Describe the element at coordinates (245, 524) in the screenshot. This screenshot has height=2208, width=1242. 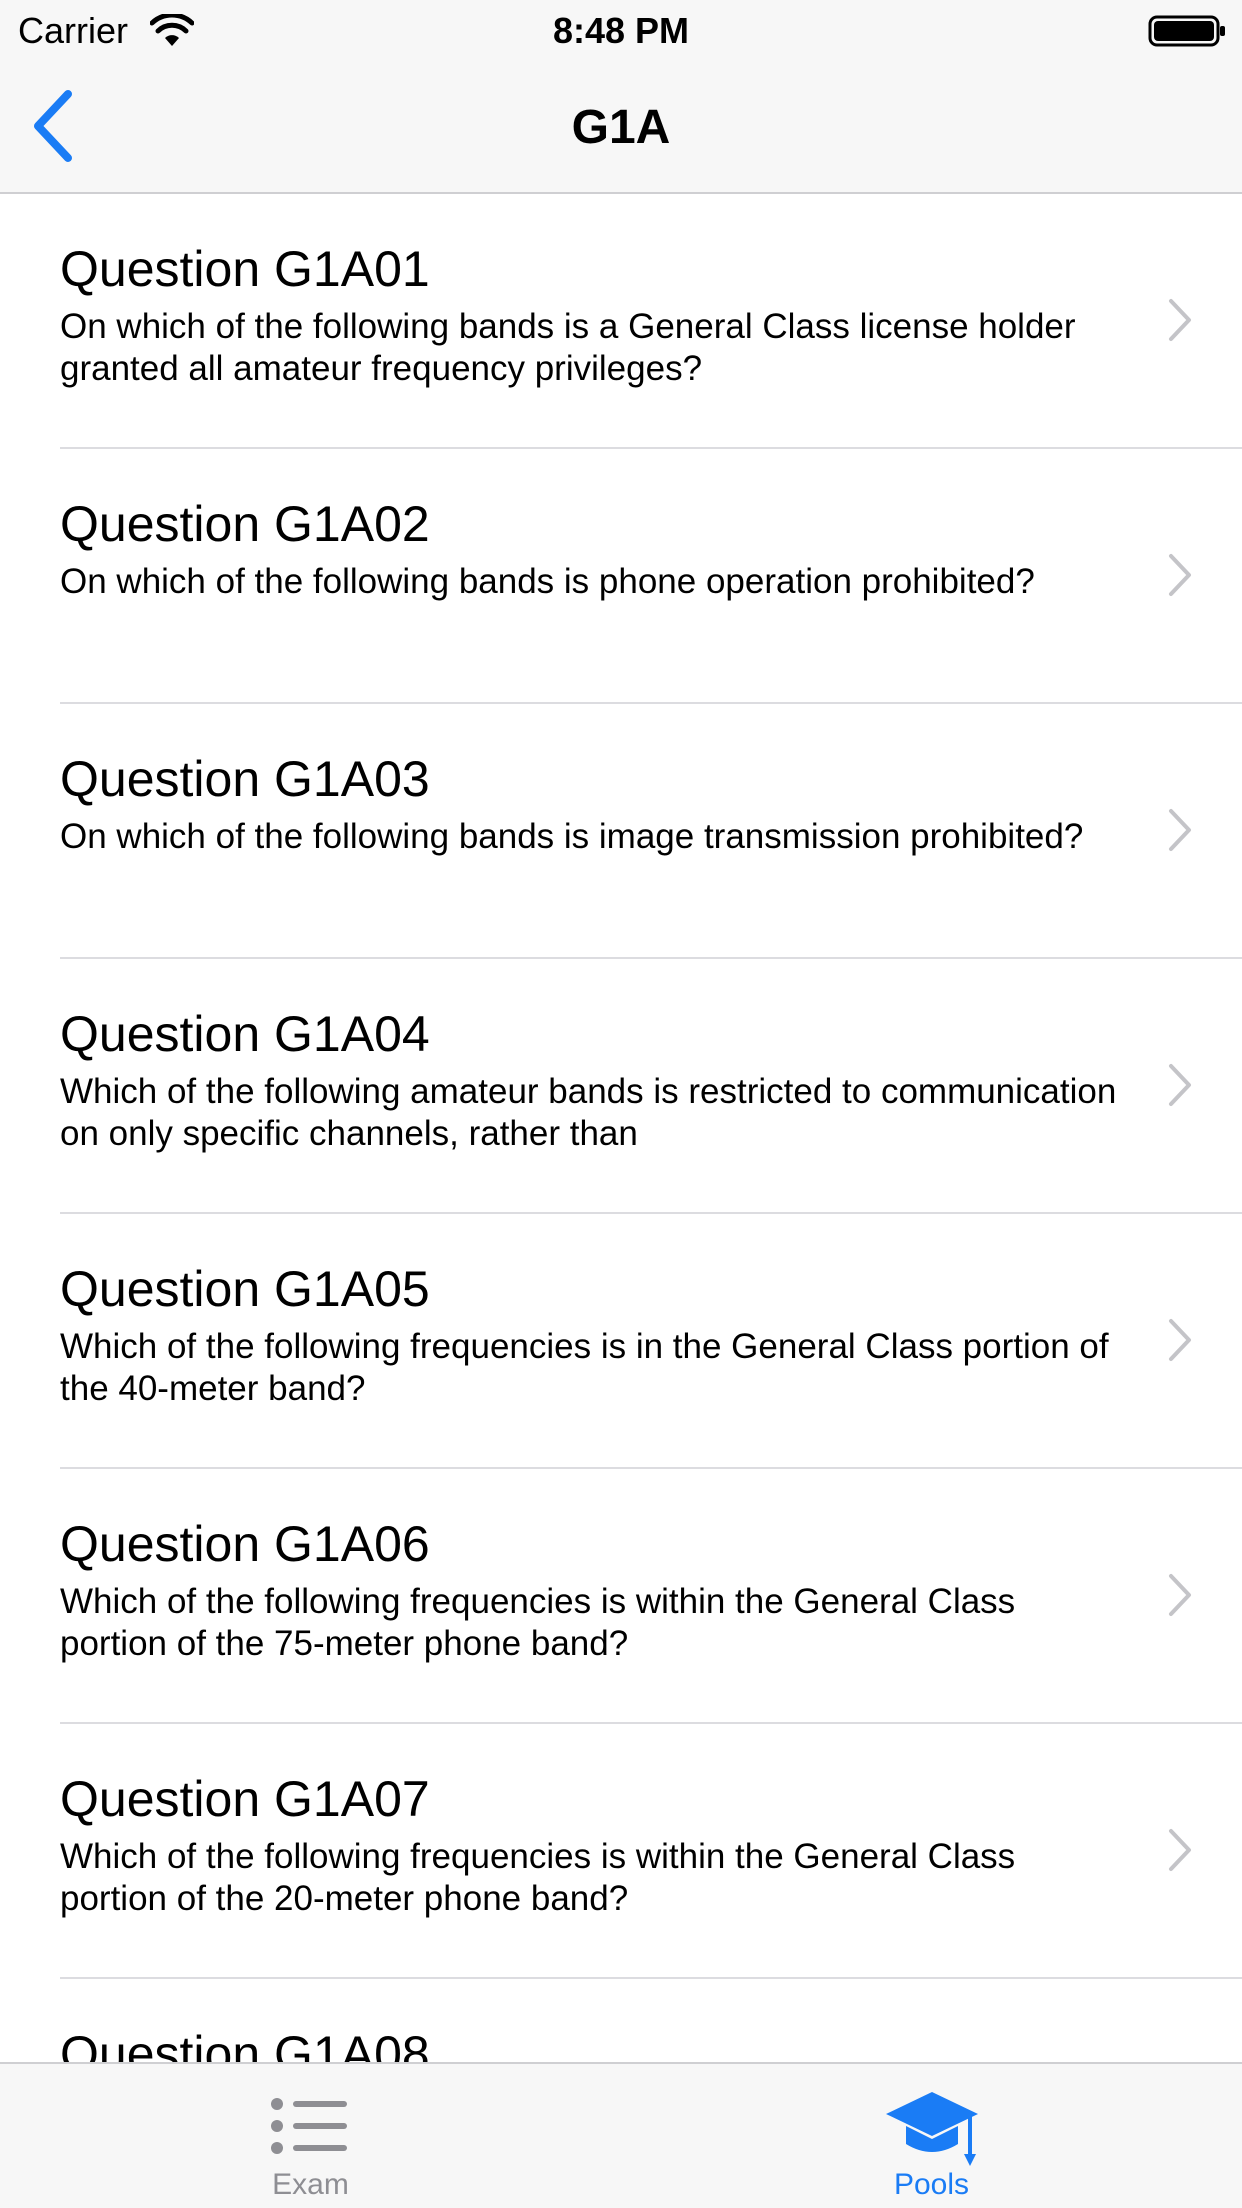
I see `question-title: Question G1A02` at that location.